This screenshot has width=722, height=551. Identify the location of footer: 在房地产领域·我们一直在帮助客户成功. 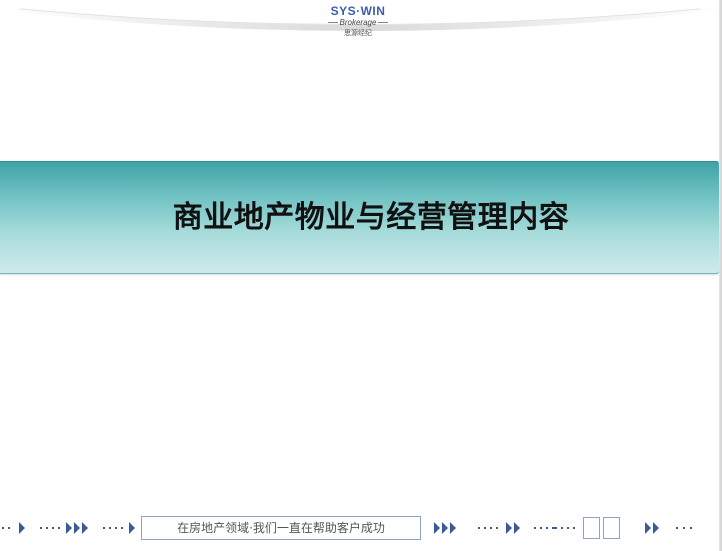
(361, 528).